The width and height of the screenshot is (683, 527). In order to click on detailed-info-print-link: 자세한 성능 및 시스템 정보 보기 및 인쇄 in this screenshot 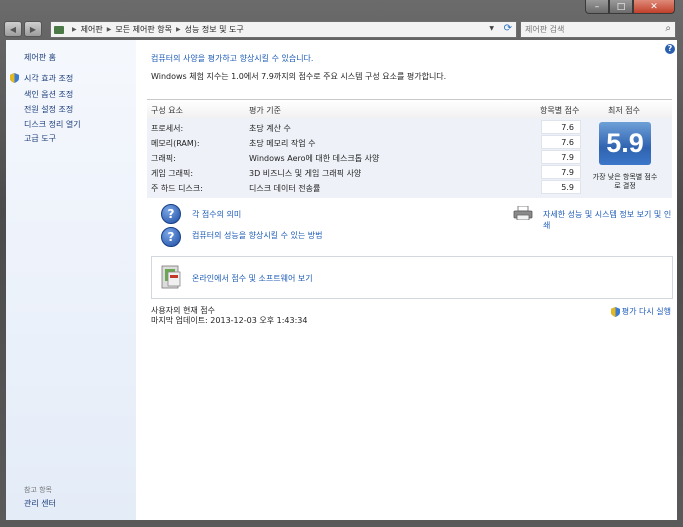, I will do `click(610, 220)`.